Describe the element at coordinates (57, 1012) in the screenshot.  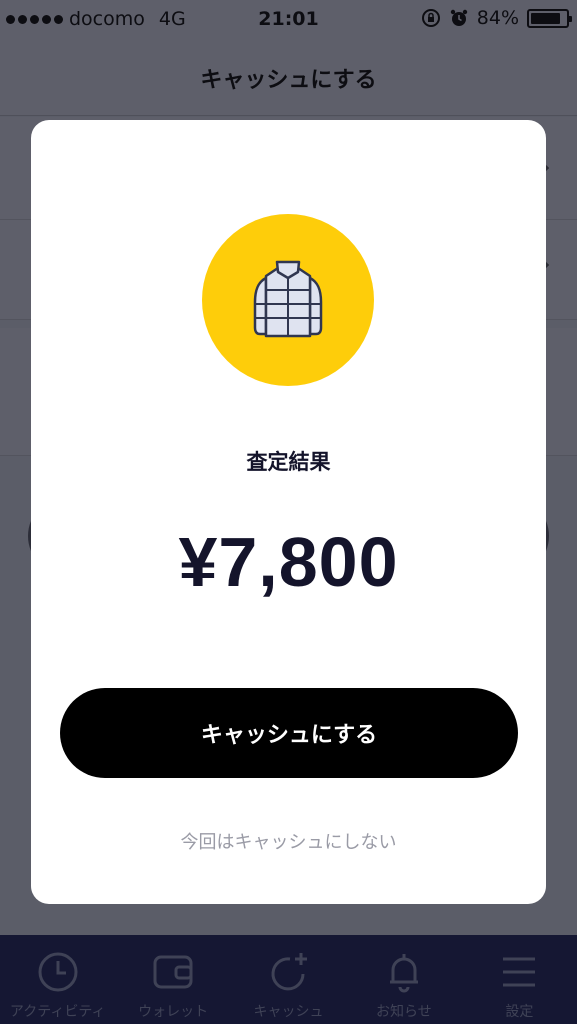
I see `tab-label: アクティビティ` at that location.